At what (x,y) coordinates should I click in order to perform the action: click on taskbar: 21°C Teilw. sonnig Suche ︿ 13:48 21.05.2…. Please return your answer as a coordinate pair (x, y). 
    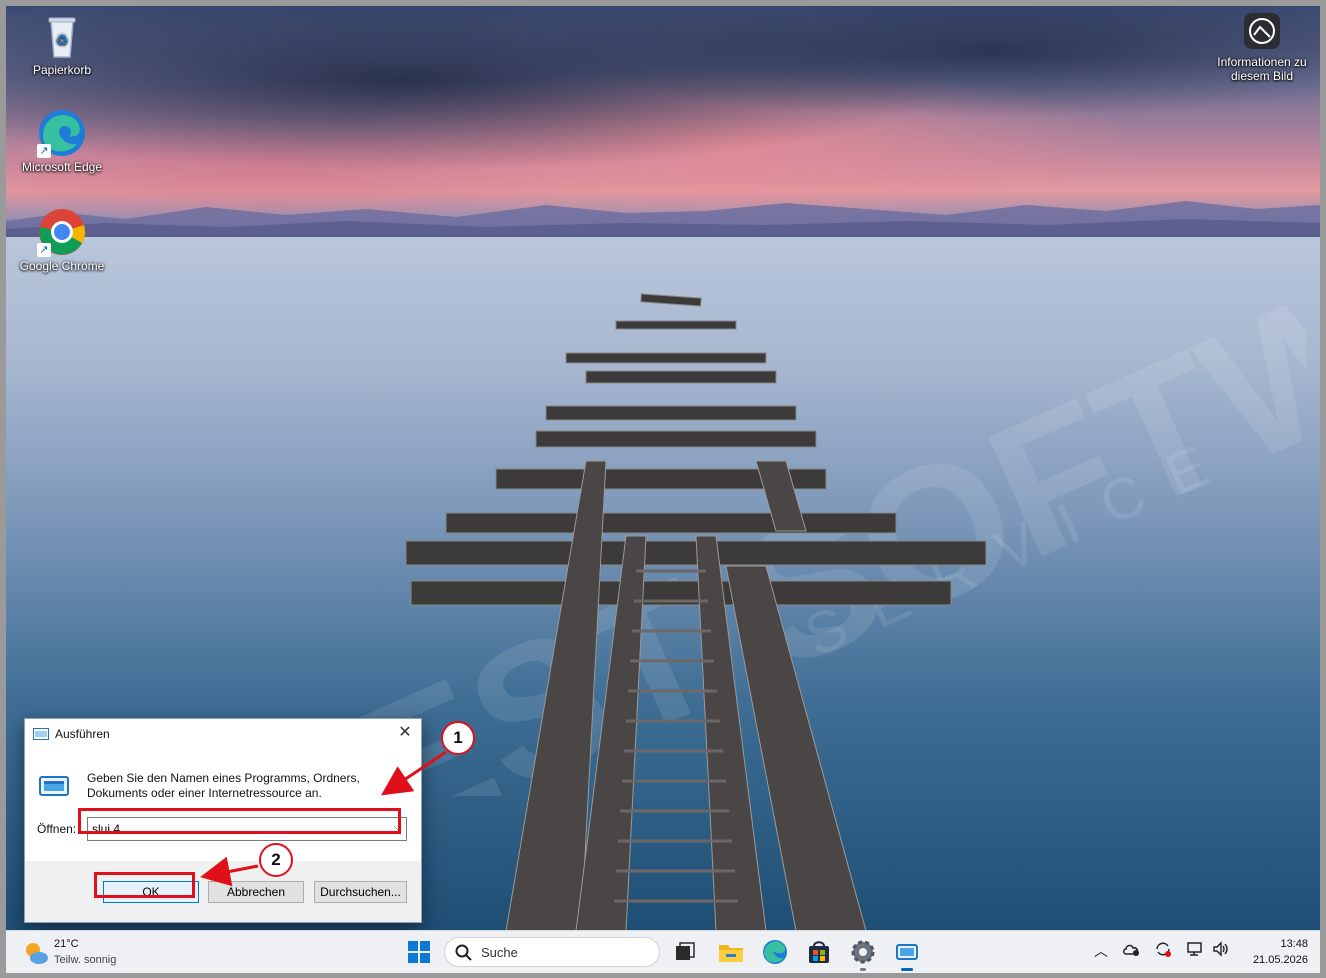
    Looking at the image, I should click on (663, 951).